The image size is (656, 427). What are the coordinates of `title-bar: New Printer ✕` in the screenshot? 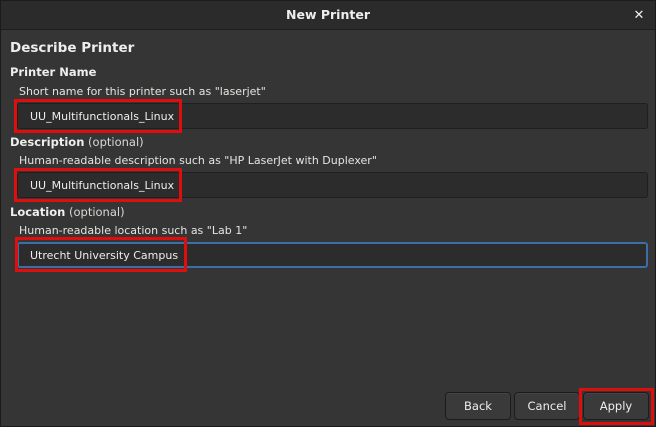 It's located at (328, 15).